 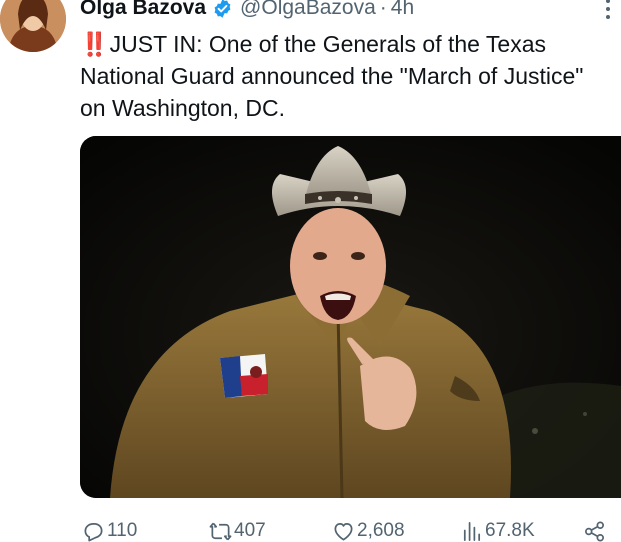 I want to click on repost-icon, so click(x=220, y=531).